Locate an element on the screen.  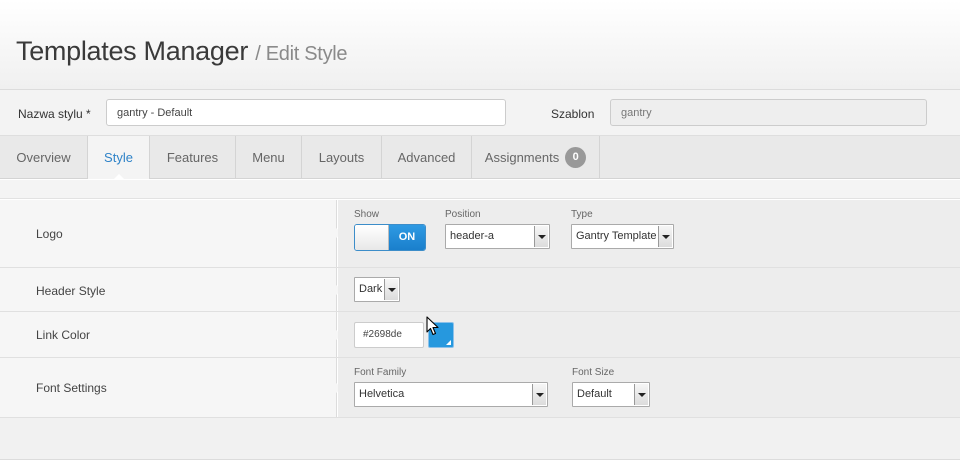
font-settings-fields: Font Family Helvetica Font Size Default is located at coordinates (649, 387).